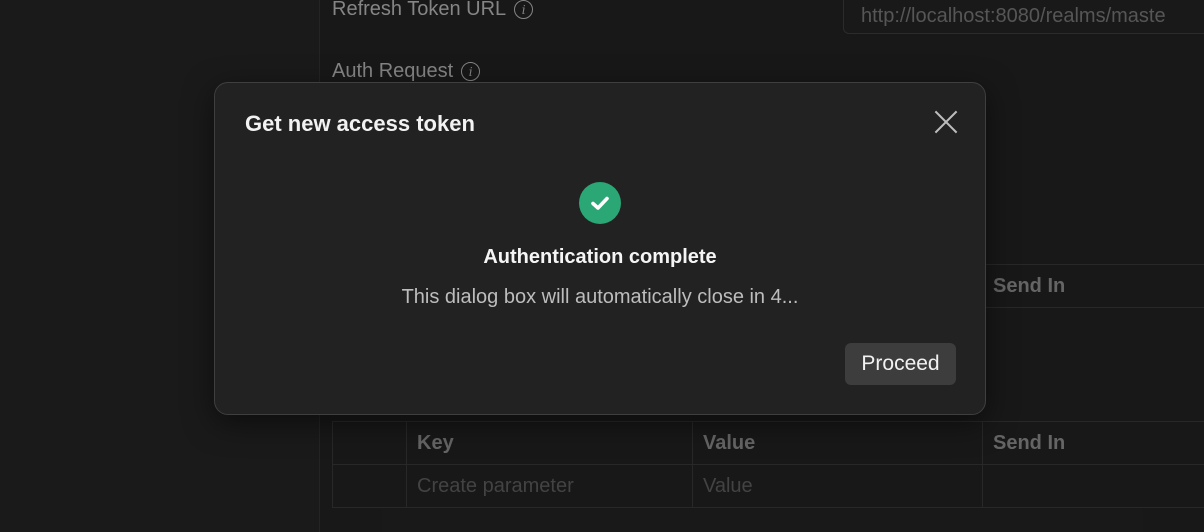 This screenshot has width=1204, height=532. What do you see at coordinates (600, 257) in the screenshot?
I see `status-title: Authentication complete` at bounding box center [600, 257].